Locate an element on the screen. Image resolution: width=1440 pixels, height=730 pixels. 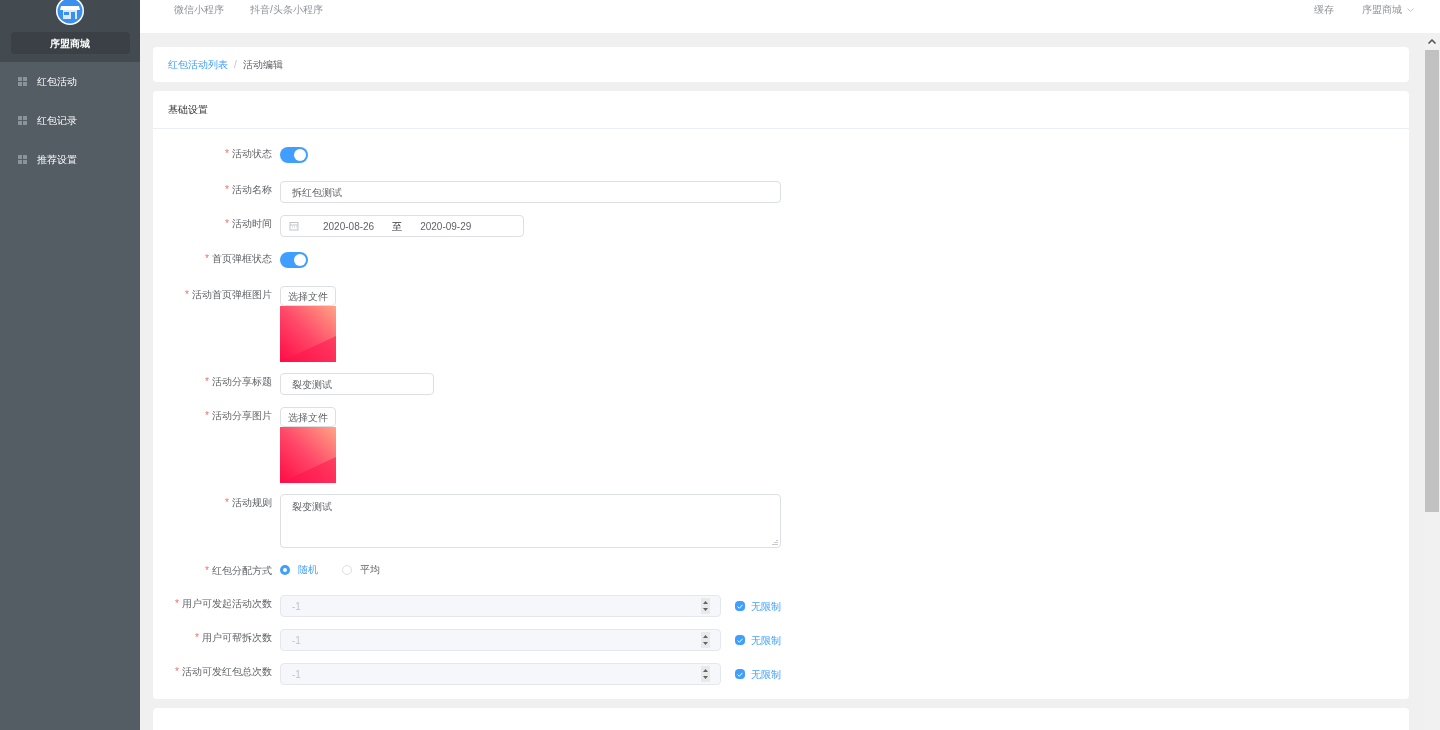
sidebar-item: 推荐设置 is located at coordinates (70, 159).